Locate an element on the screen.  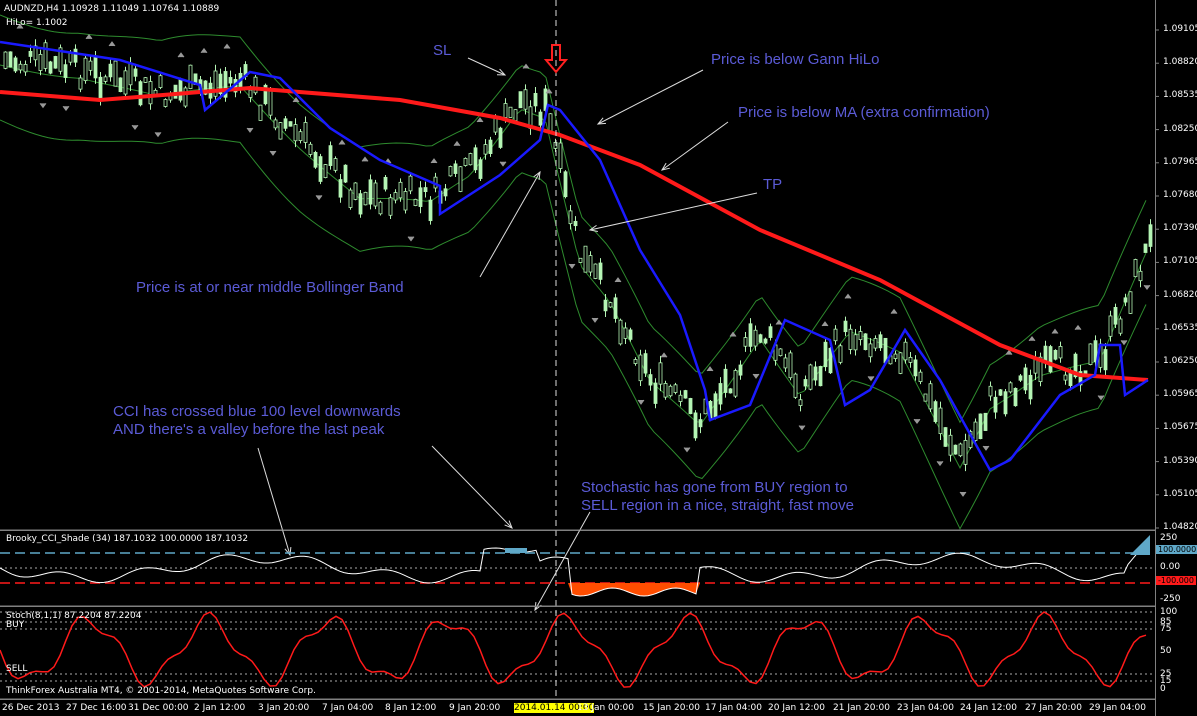
cci-axis-zero: 0.00 is located at coordinates (1170, 567).